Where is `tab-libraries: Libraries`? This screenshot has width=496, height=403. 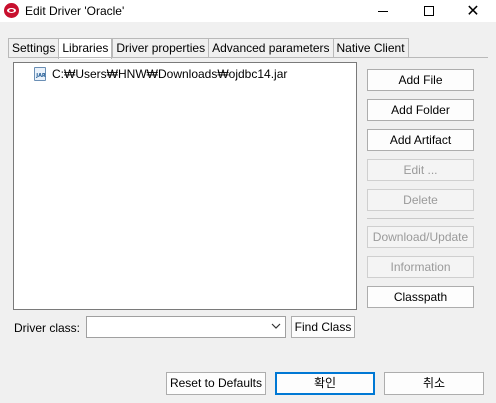 tab-libraries: Libraries is located at coordinates (85, 48).